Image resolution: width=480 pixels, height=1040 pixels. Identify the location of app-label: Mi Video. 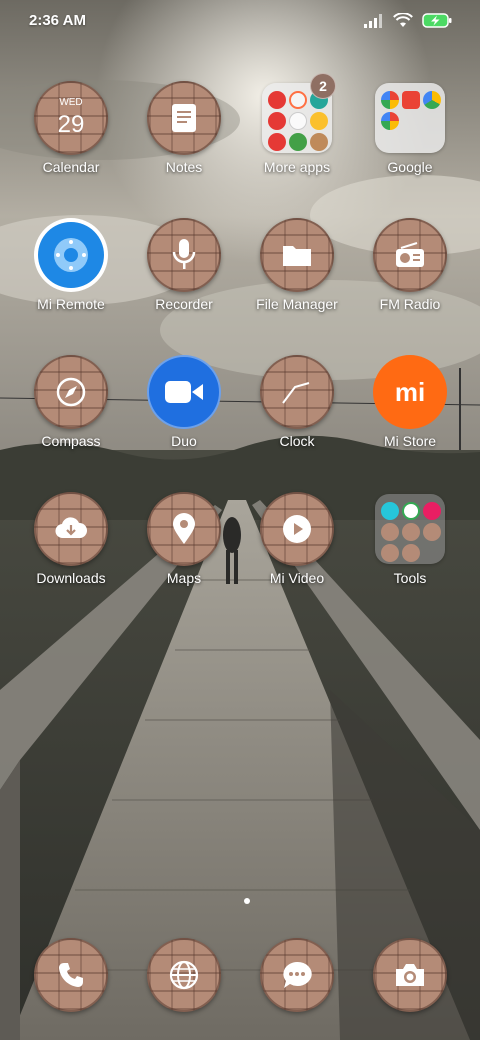
(297, 578).